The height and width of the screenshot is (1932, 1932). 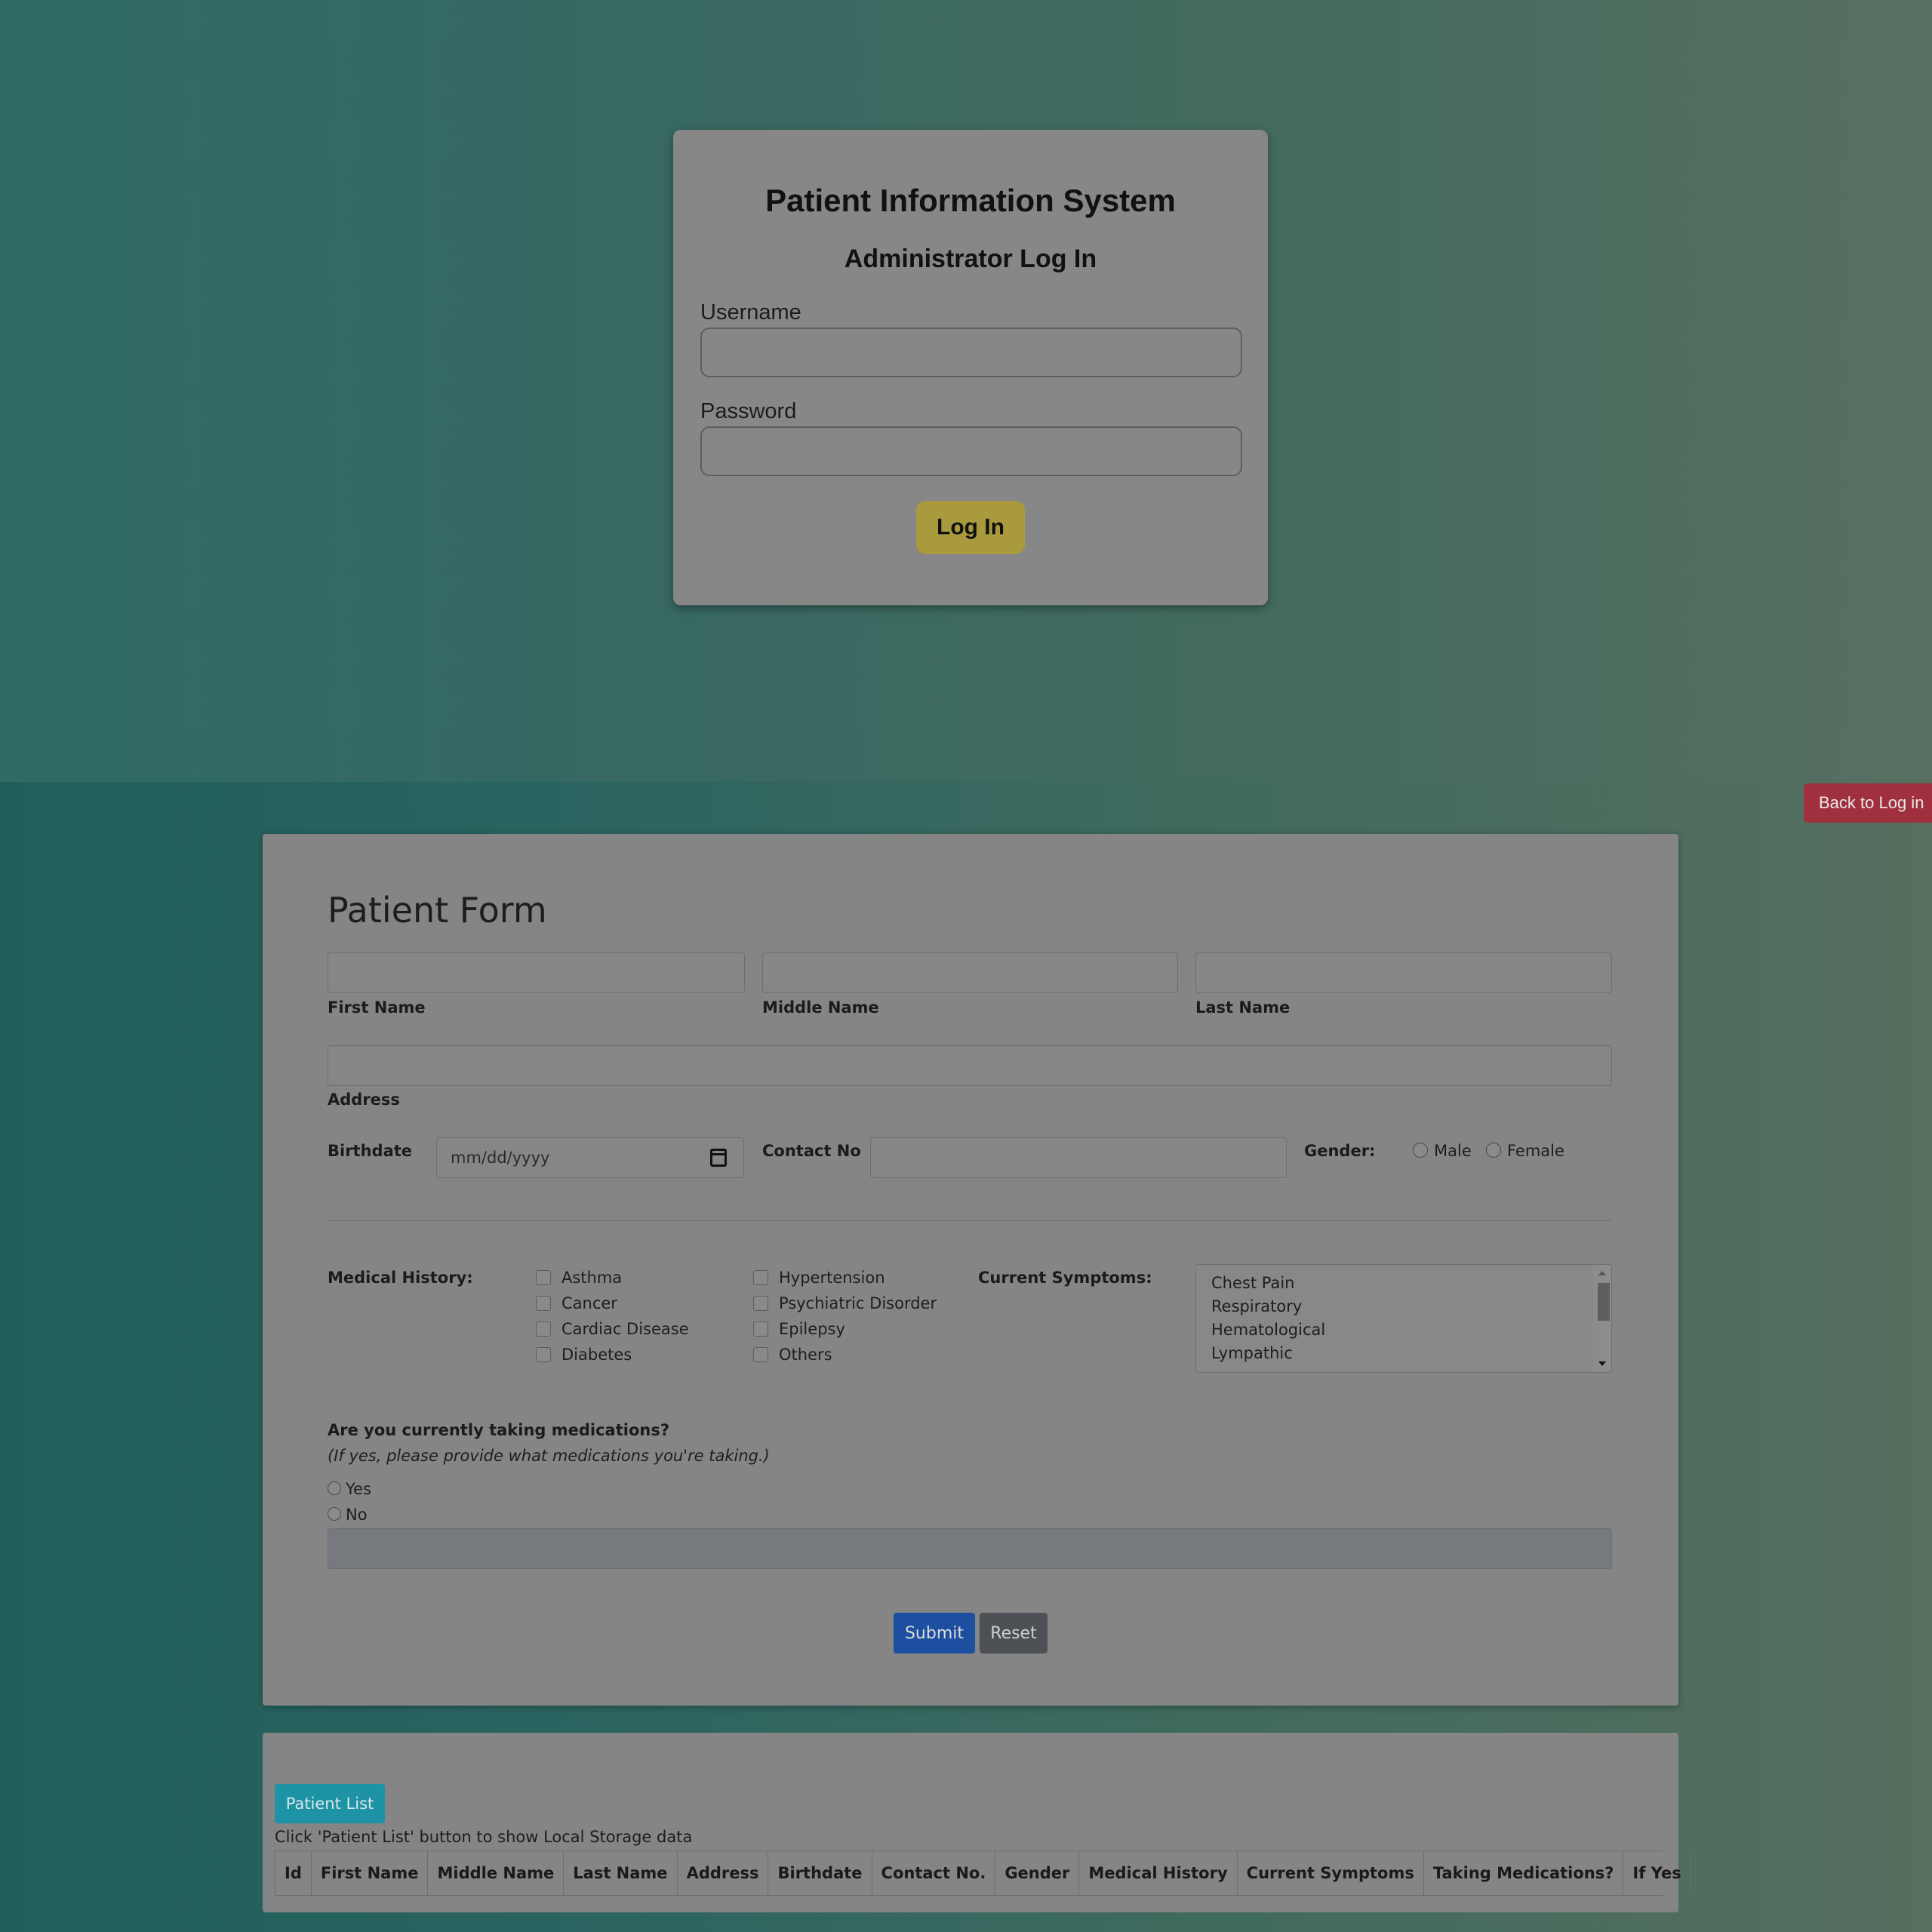 What do you see at coordinates (1243, 1007) in the screenshot?
I see `last-name-label: Last Name` at bounding box center [1243, 1007].